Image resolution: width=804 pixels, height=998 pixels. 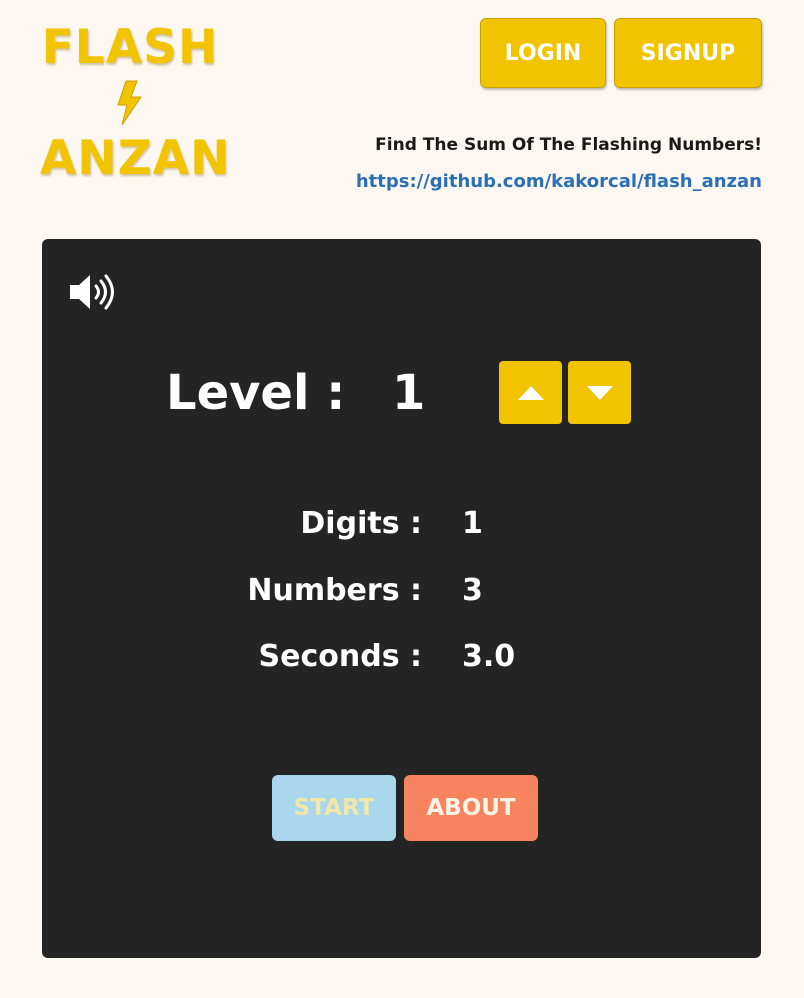 What do you see at coordinates (489, 656) in the screenshot?
I see `seconds-value: 3.0` at bounding box center [489, 656].